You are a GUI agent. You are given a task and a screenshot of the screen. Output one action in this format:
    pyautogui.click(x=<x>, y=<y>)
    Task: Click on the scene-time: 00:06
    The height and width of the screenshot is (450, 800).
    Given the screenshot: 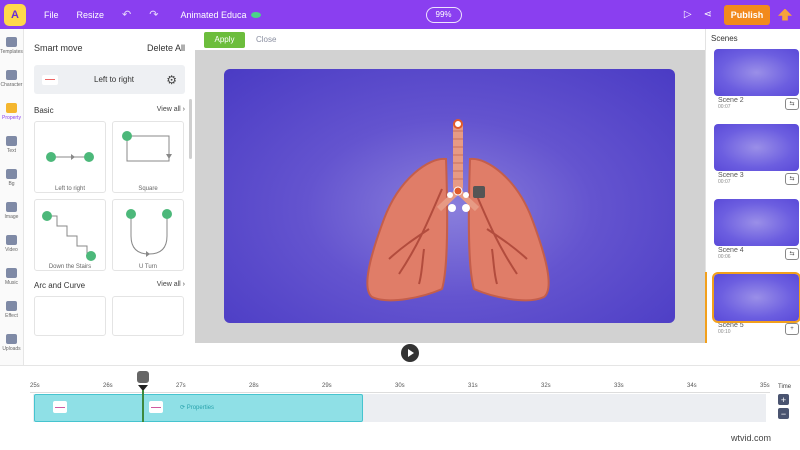 What is the action you would take?
    pyautogui.click(x=724, y=257)
    